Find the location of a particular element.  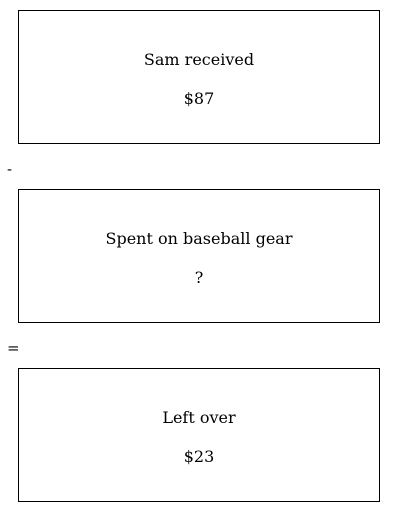

received-value: $87 is located at coordinates (199, 98).